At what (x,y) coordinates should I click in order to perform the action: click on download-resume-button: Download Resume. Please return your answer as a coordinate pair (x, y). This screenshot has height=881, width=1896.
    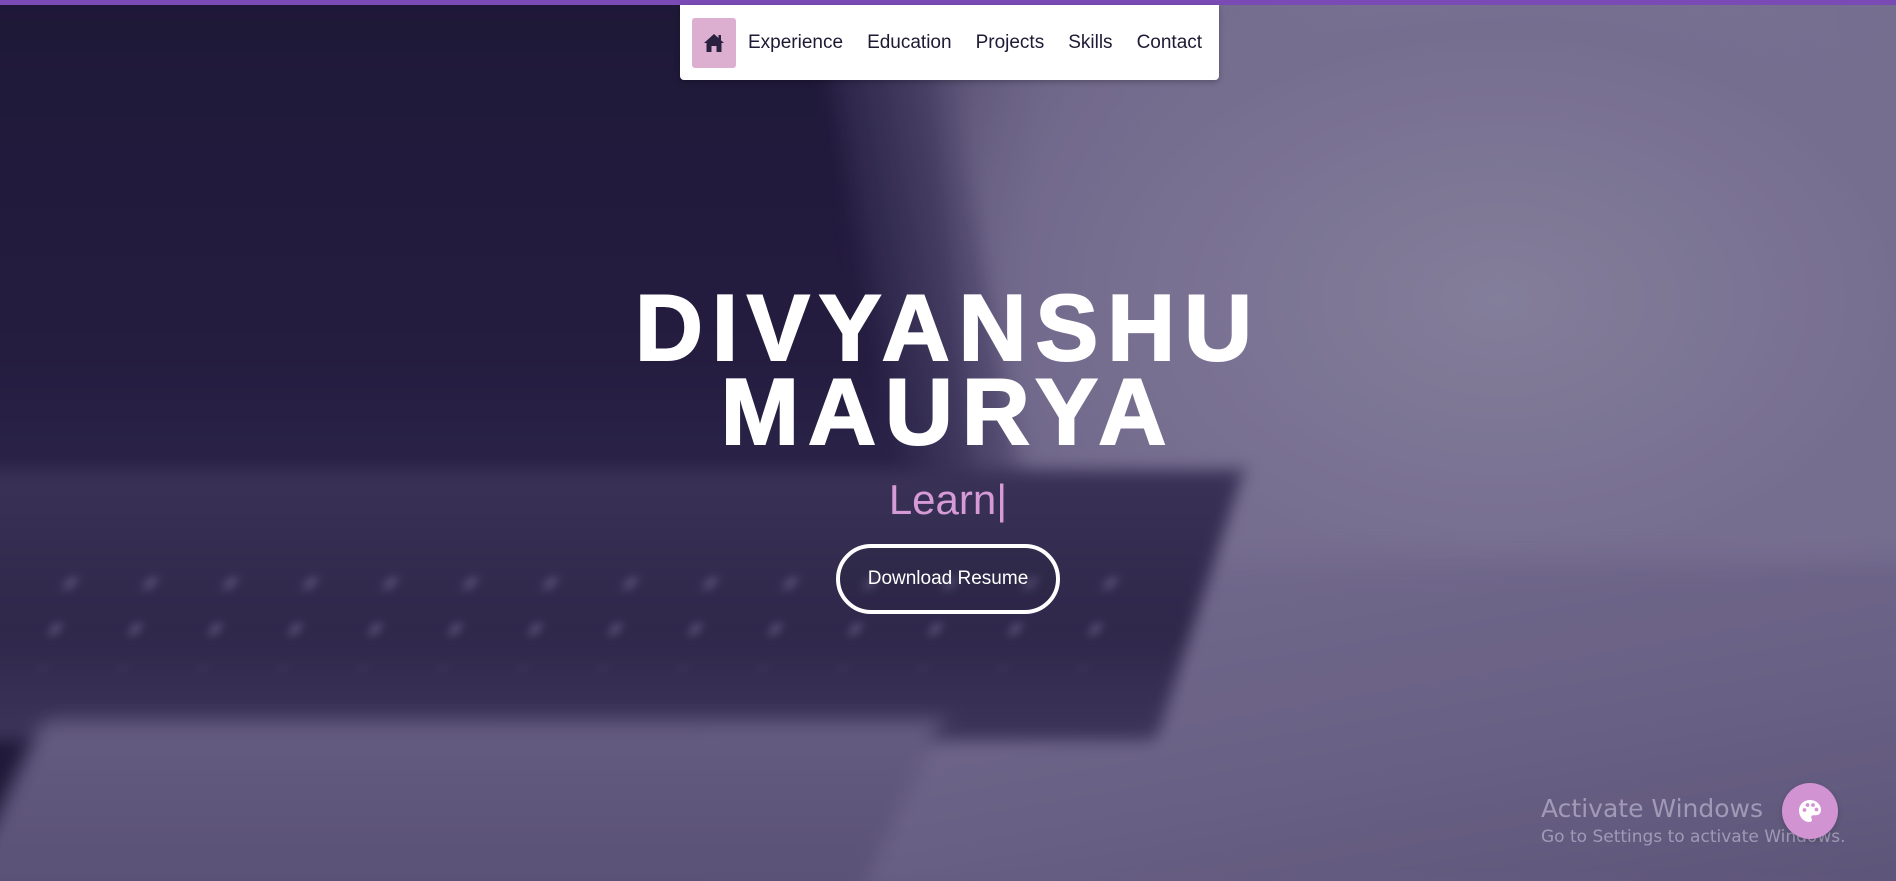
    Looking at the image, I should click on (948, 579).